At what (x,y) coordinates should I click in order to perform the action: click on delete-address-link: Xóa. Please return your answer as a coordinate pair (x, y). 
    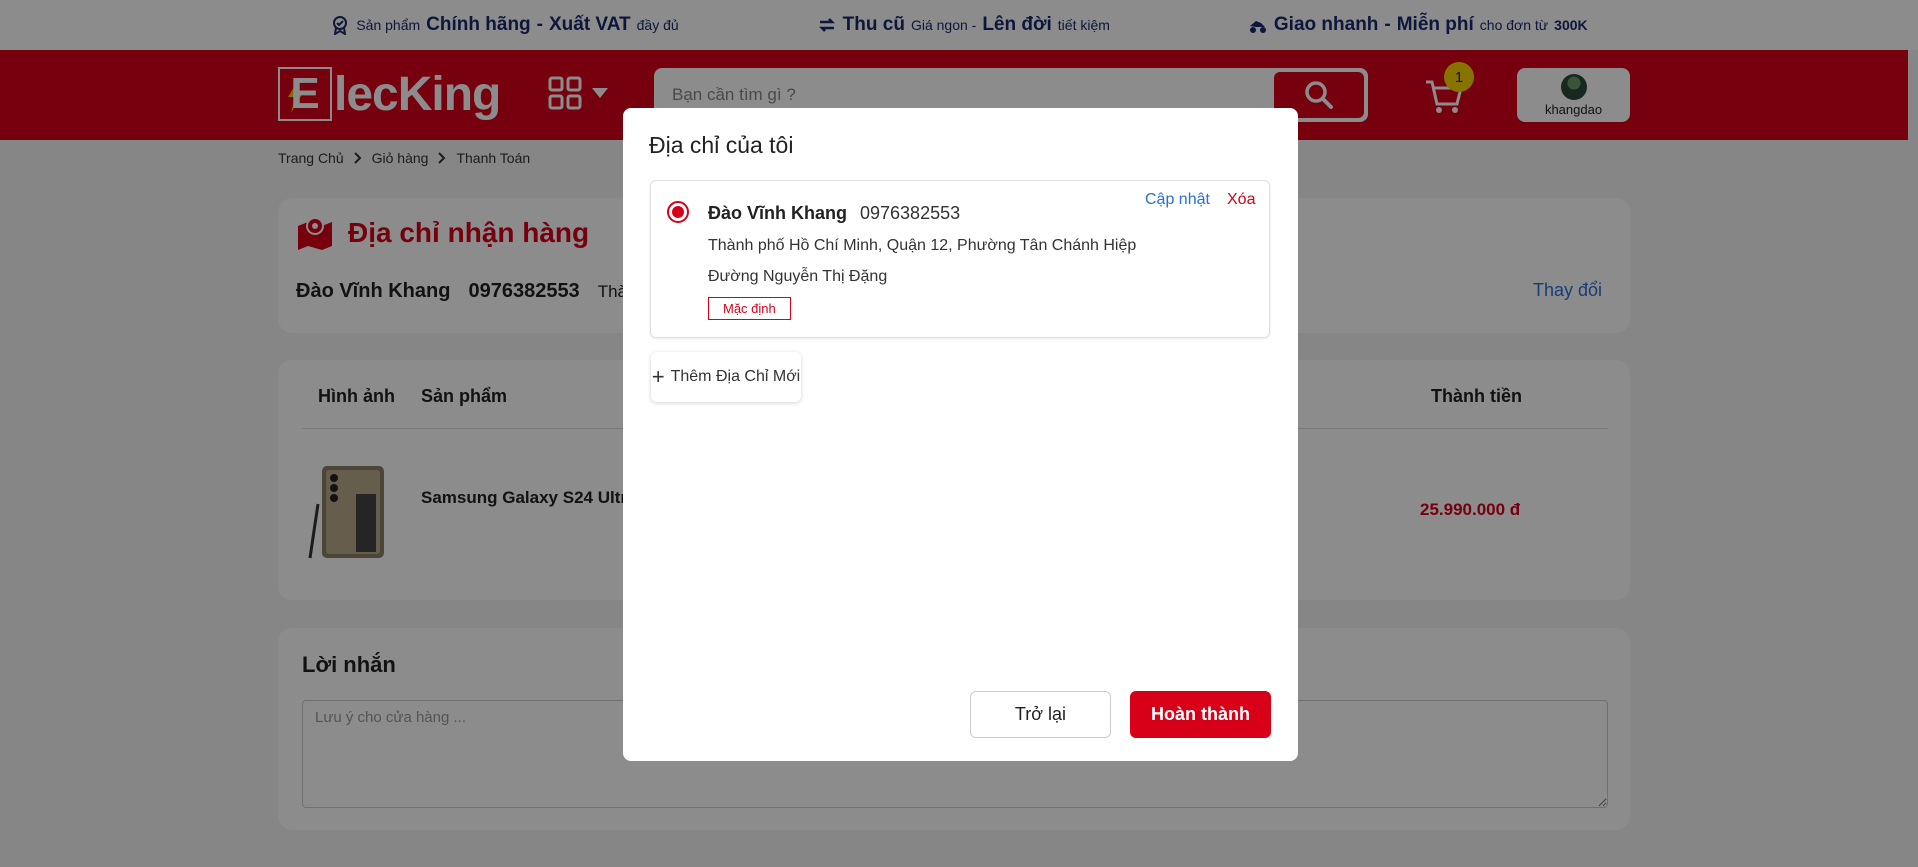
    Looking at the image, I should click on (1241, 200).